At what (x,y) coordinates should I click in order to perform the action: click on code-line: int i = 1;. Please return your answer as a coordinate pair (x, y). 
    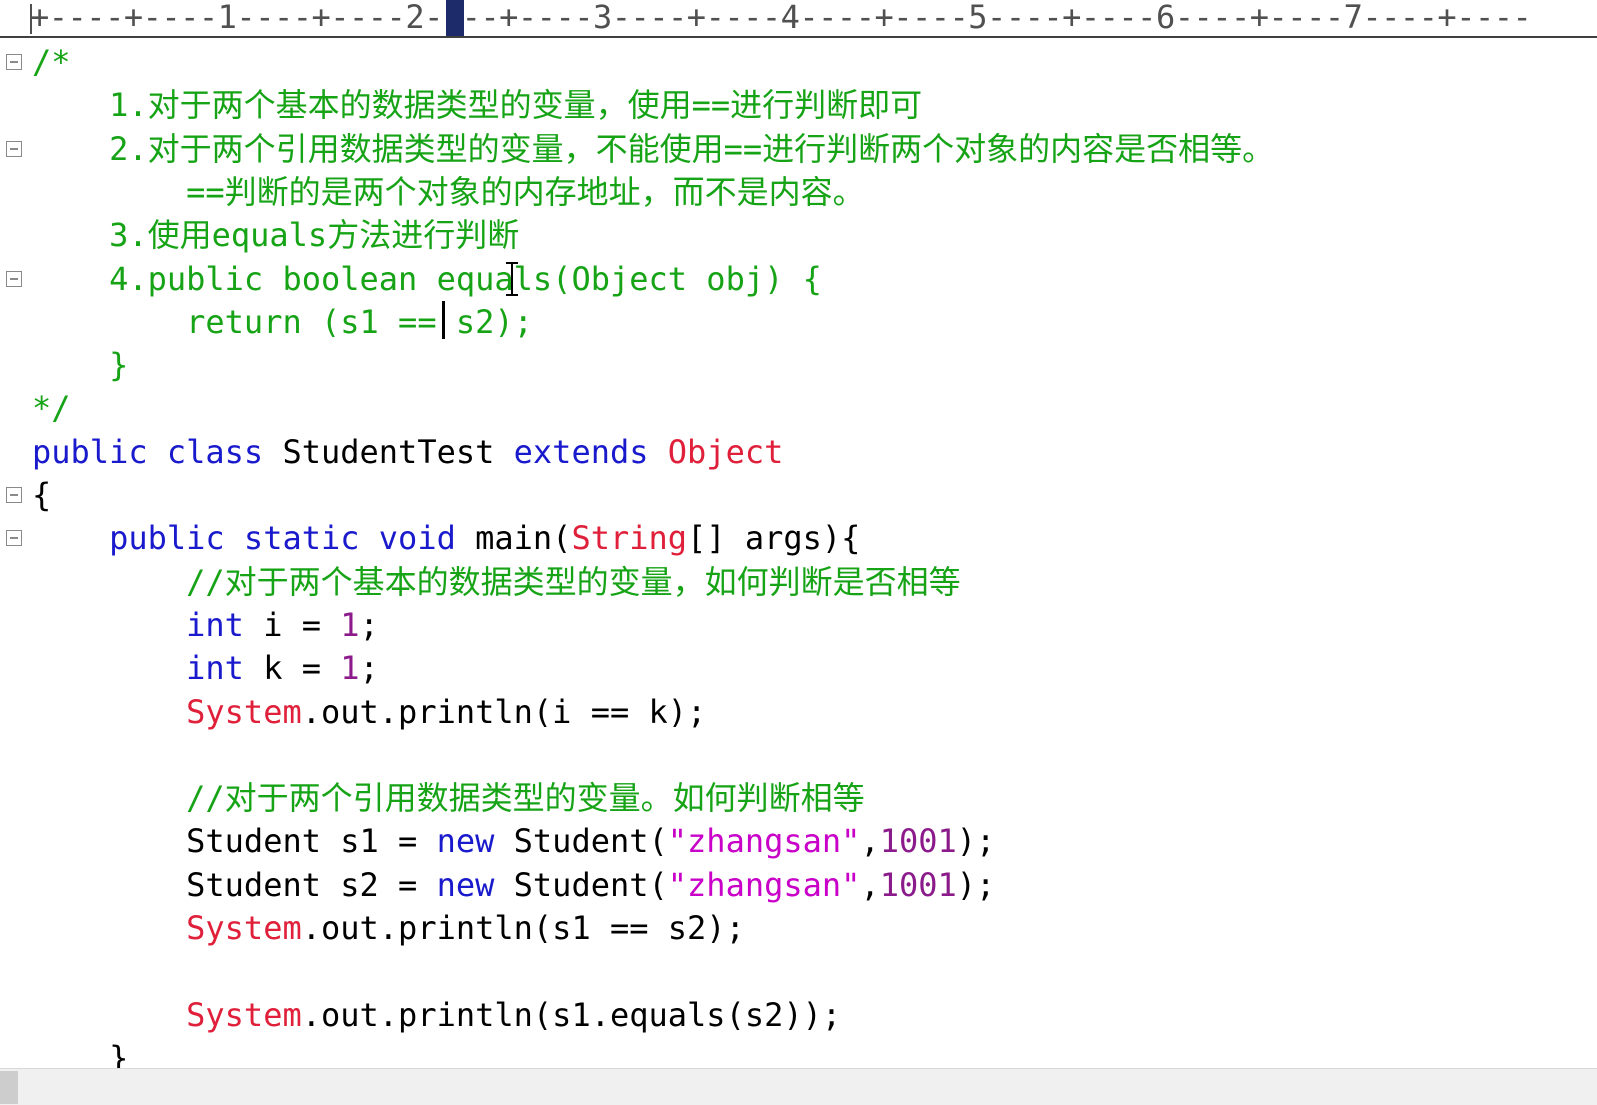
    Looking at the image, I should click on (798, 625).